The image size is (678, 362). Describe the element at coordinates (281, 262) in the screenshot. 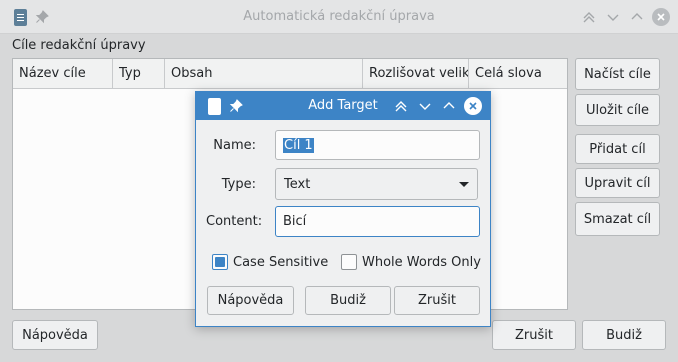

I see `case-sensitive-label: Case Sensitive` at that location.